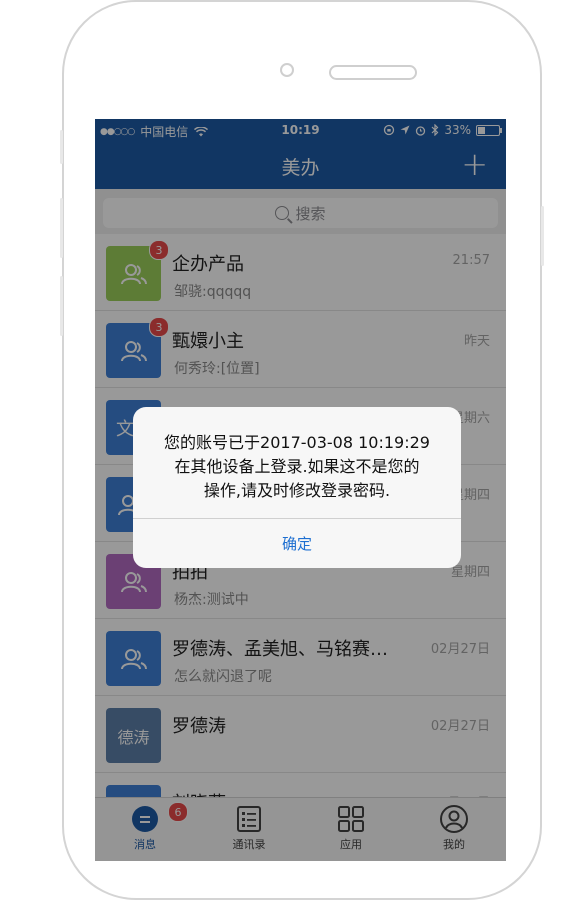 The image size is (581, 900). Describe the element at coordinates (297, 442) in the screenshot. I see `alert-message-line: 您的账号已于2017-03-08 10:19:29` at that location.